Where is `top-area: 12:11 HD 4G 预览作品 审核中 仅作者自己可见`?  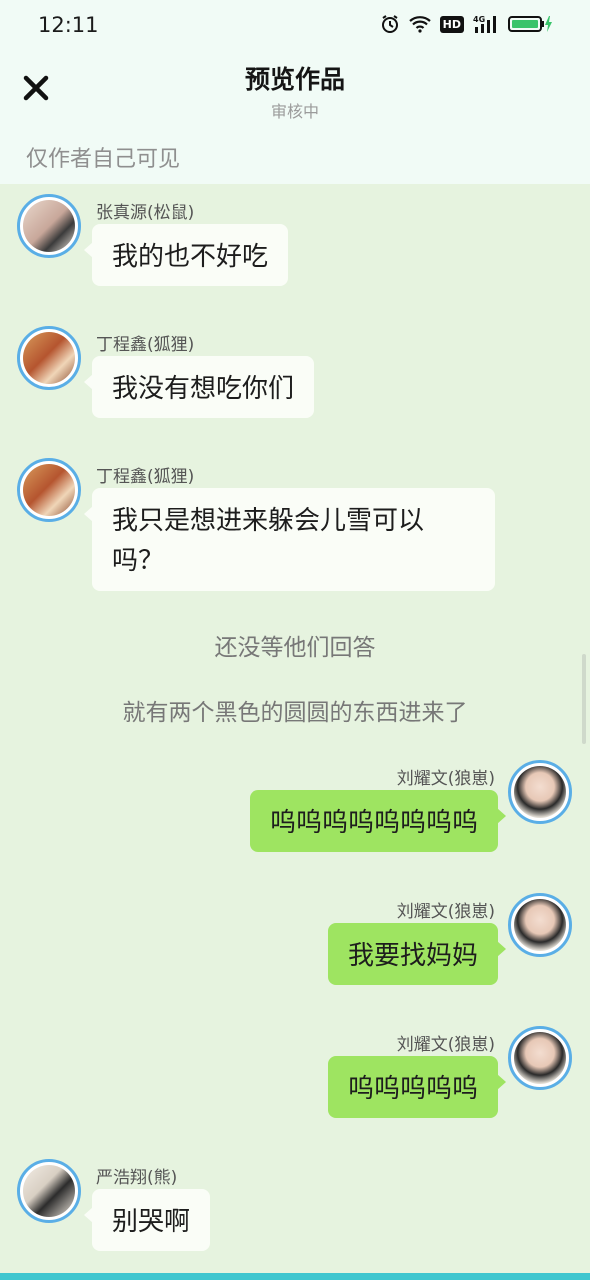
top-area: 12:11 HD 4G 预览作品 审核中 仅作者自己可见 is located at coordinates (295, 92).